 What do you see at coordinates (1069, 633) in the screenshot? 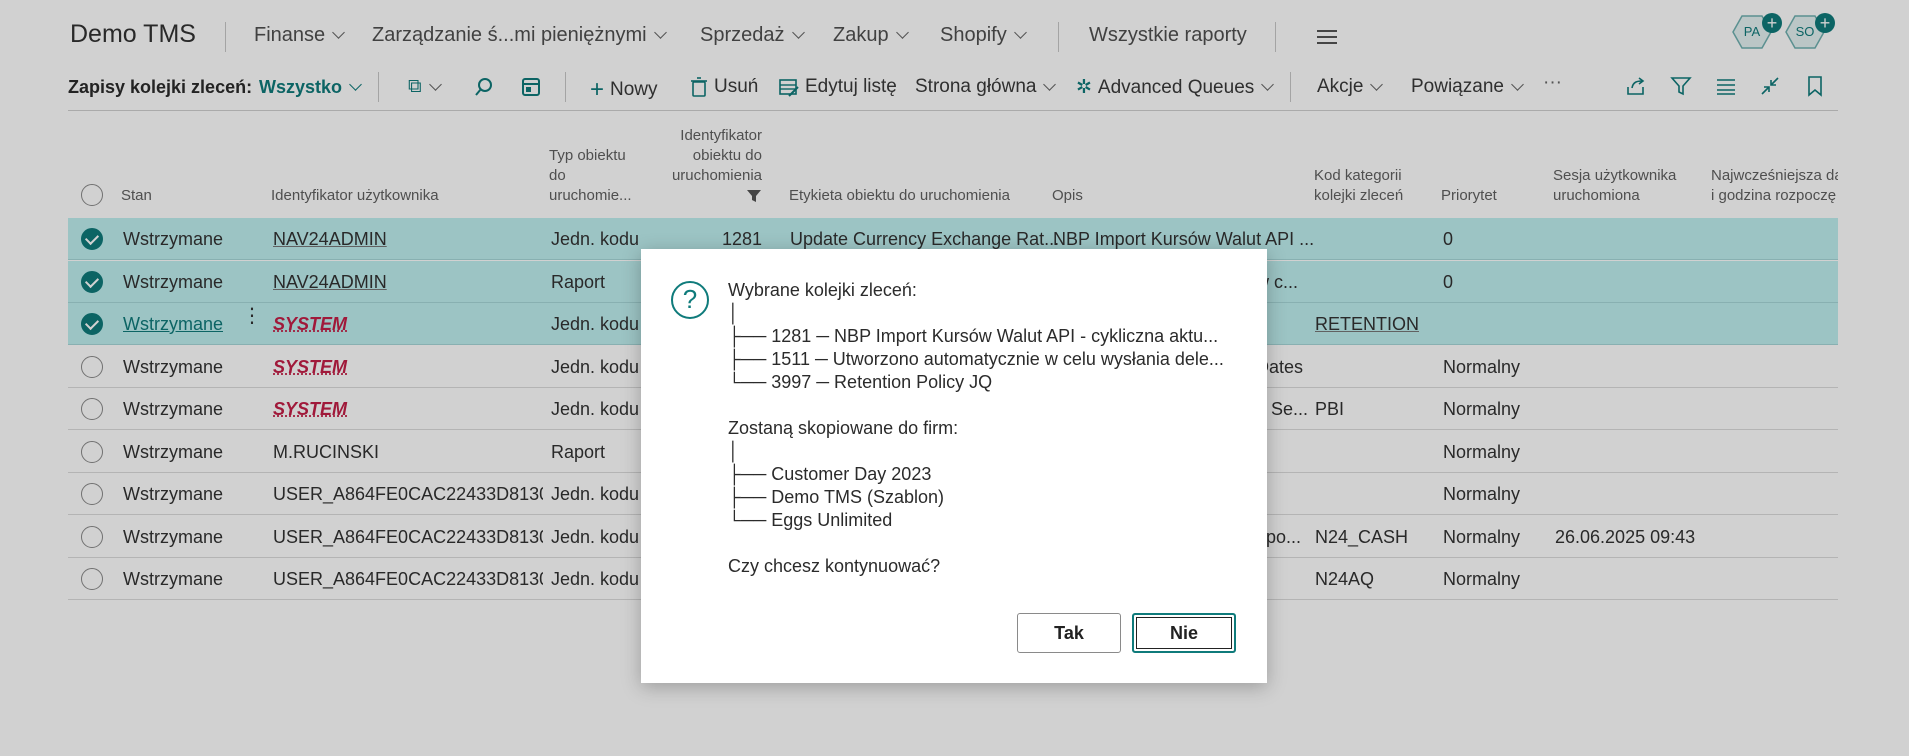
I see `yes-button: Tak` at bounding box center [1069, 633].